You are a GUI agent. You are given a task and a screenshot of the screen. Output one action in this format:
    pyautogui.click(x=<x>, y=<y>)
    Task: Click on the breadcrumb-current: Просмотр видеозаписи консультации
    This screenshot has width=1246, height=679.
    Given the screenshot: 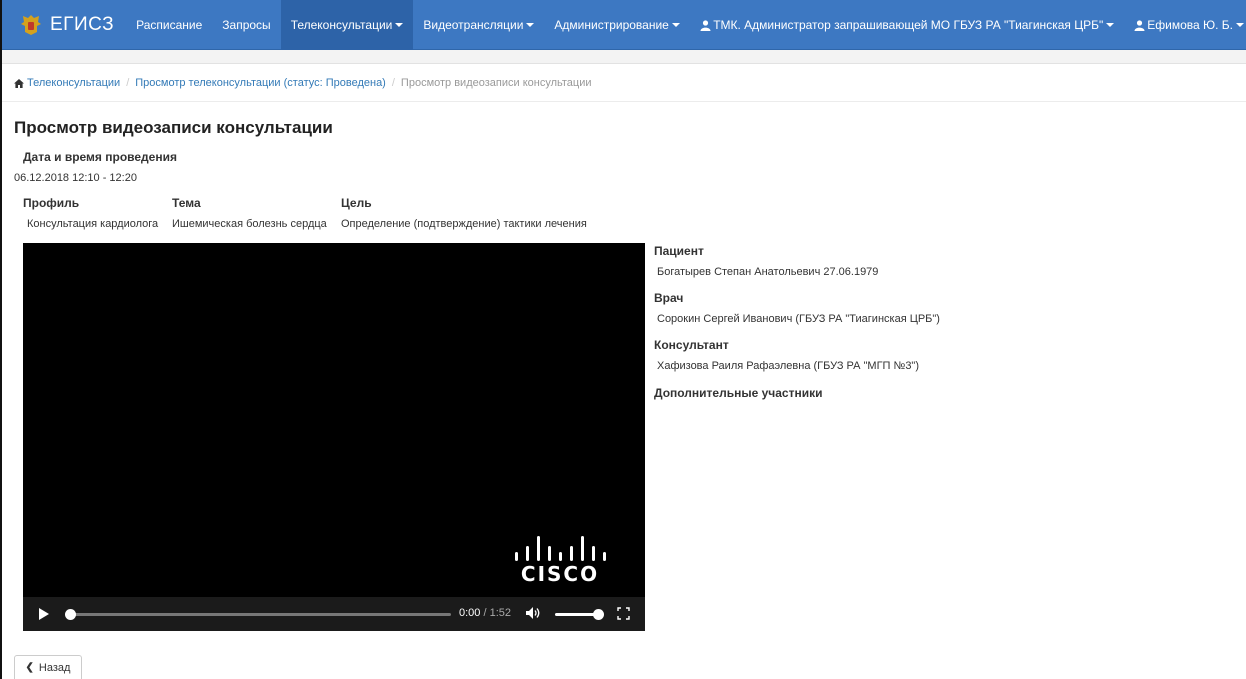 What is the action you would take?
    pyautogui.click(x=496, y=83)
    